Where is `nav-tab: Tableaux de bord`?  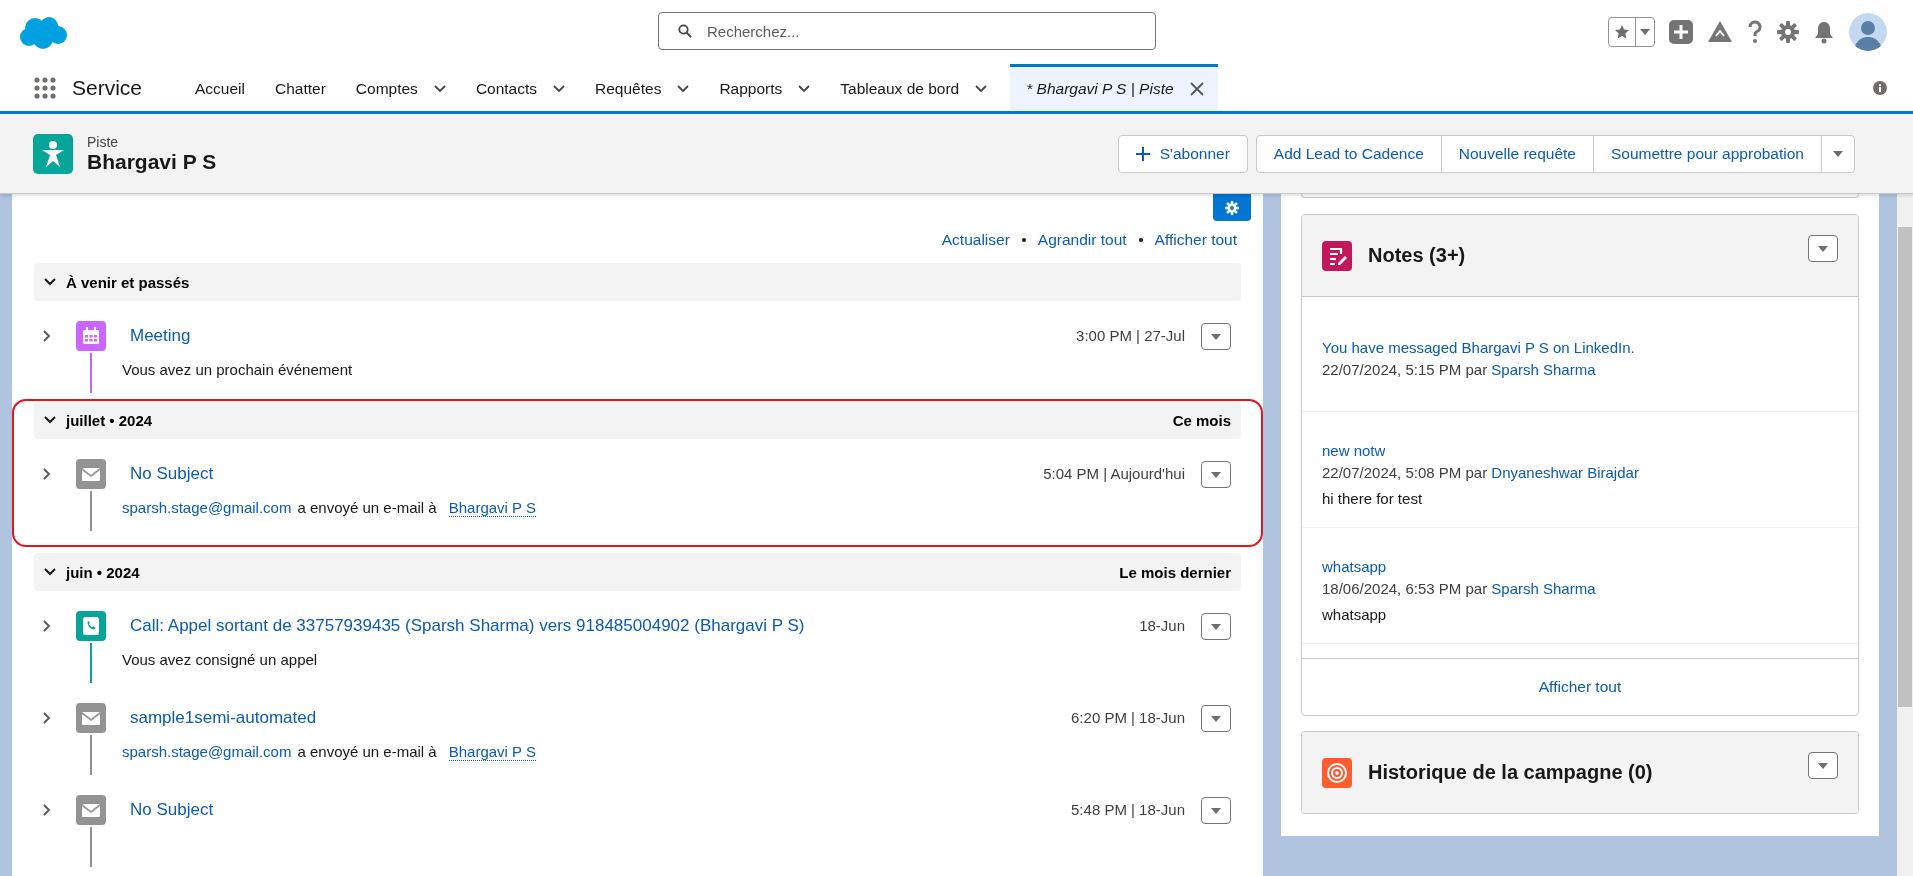 nav-tab: Tableaux de bord is located at coordinates (914, 87).